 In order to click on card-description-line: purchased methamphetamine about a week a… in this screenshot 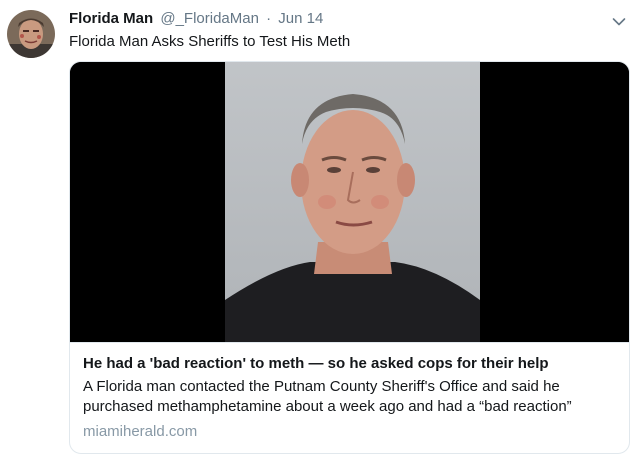, I will do `click(327, 406)`.